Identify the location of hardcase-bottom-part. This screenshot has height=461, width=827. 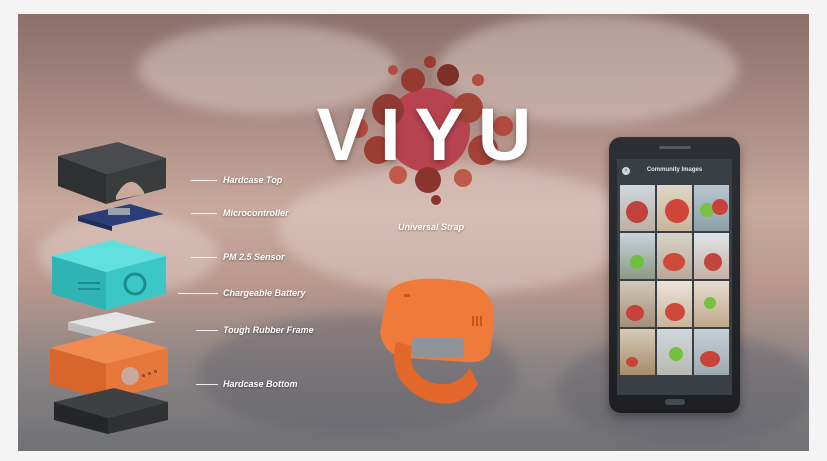
(111, 411).